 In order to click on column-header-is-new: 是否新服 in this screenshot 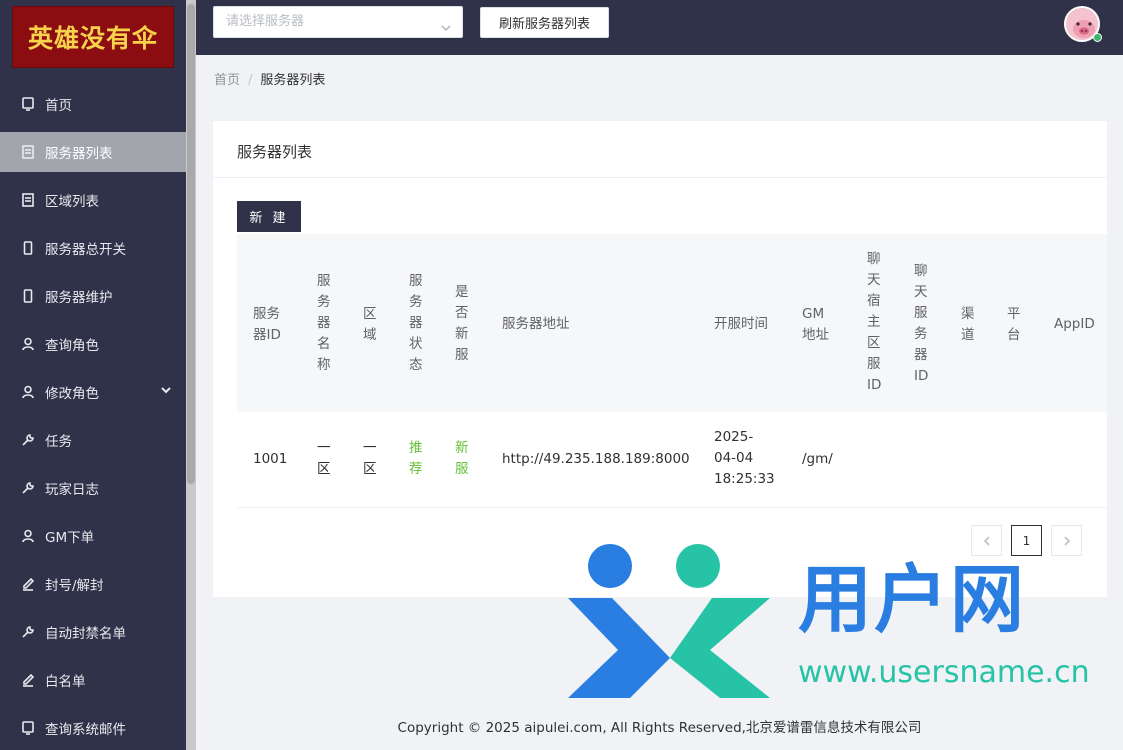, I will do `click(463, 324)`.